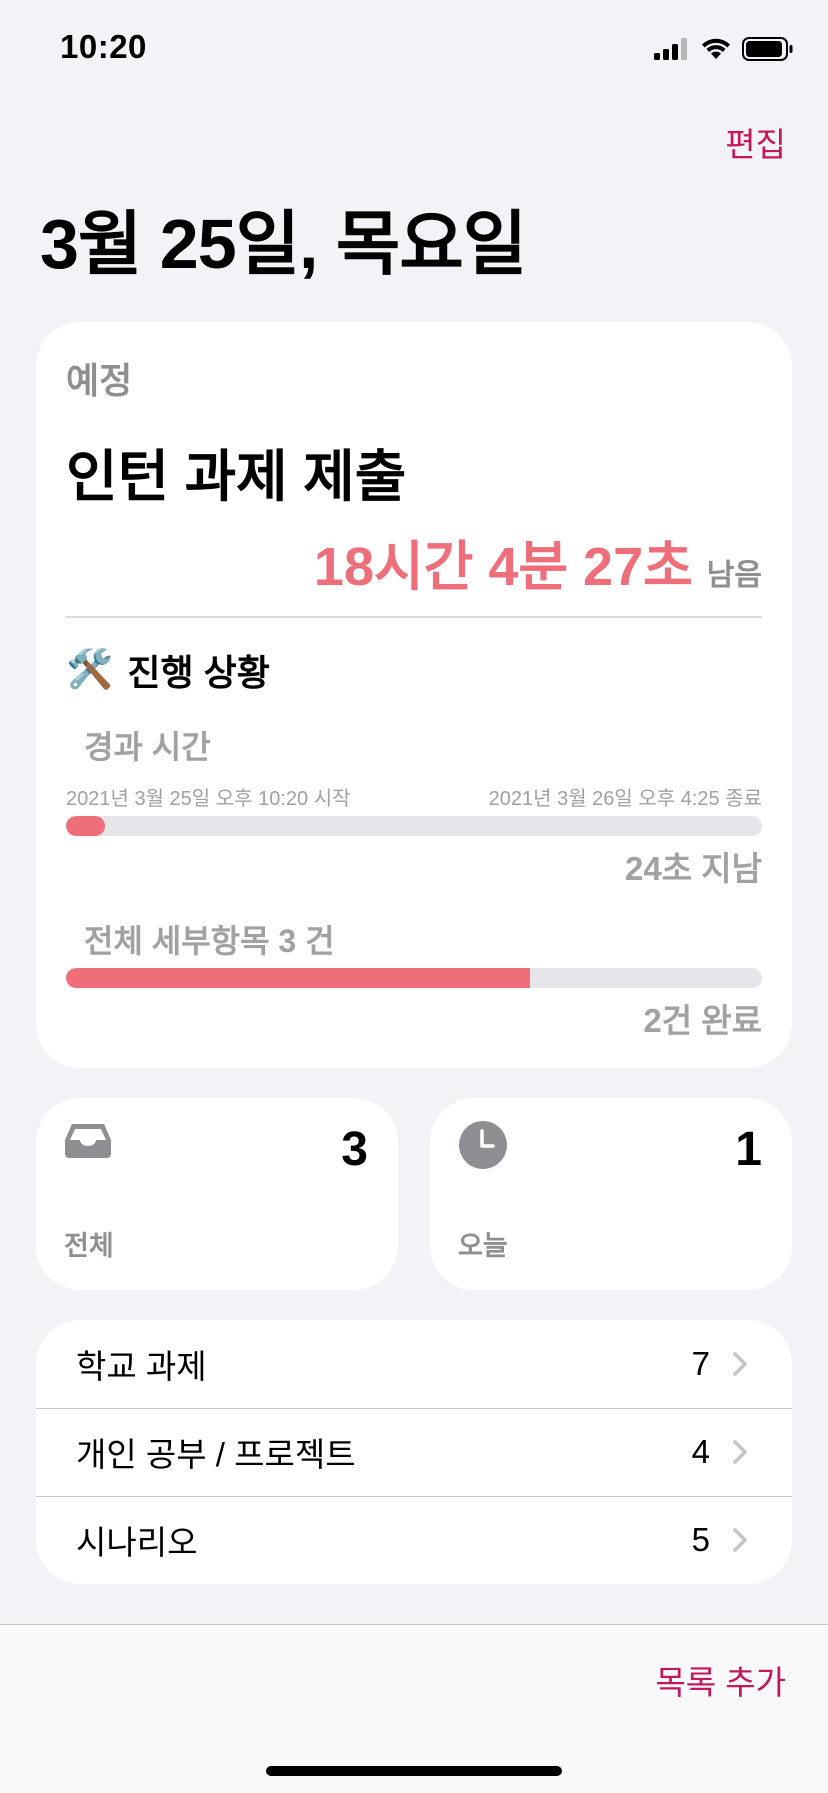  What do you see at coordinates (147, 747) in the screenshot?
I see `elapsed-label: 경과 시간` at bounding box center [147, 747].